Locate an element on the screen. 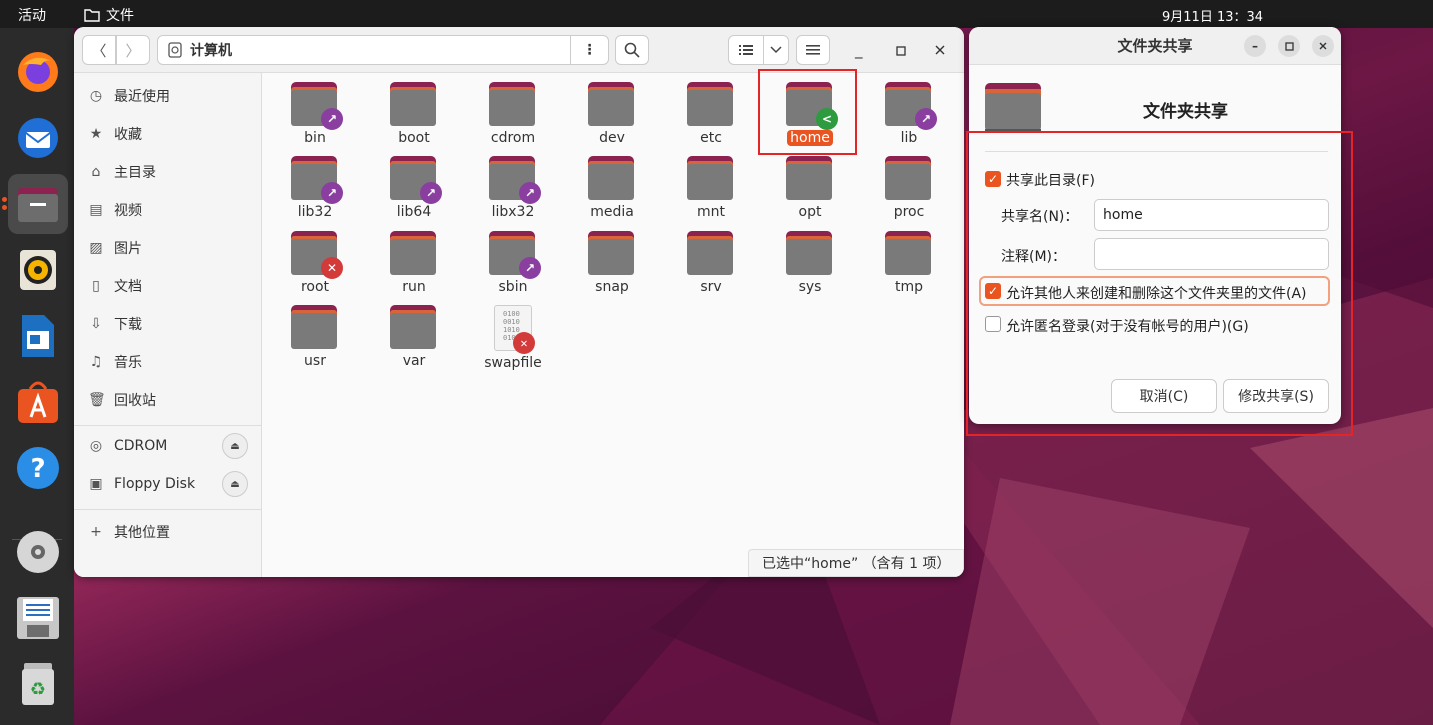  file-name: dev is located at coordinates (612, 138).